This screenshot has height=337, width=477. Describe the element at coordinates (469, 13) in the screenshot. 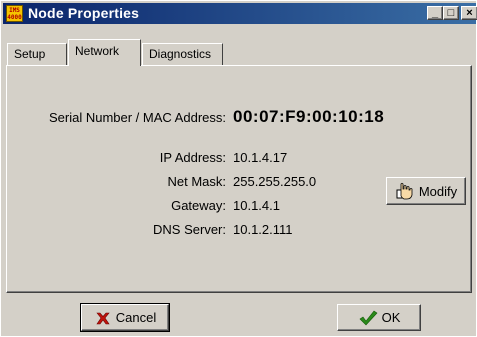

I see `close-button: ×` at that location.